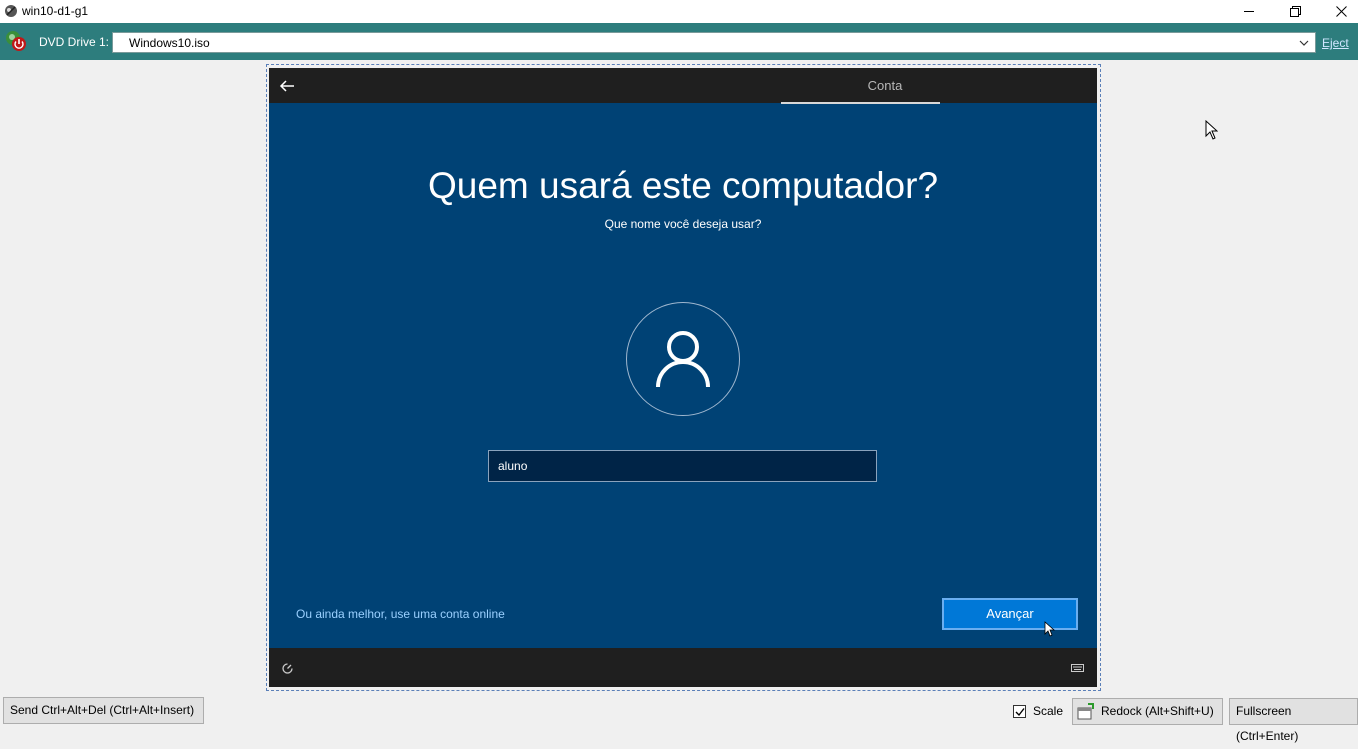 The width and height of the screenshot is (1358, 749). Describe the element at coordinates (1293, 720) in the screenshot. I see `fullscreen-button: Fullscreen (Ctrl+Enter)` at that location.